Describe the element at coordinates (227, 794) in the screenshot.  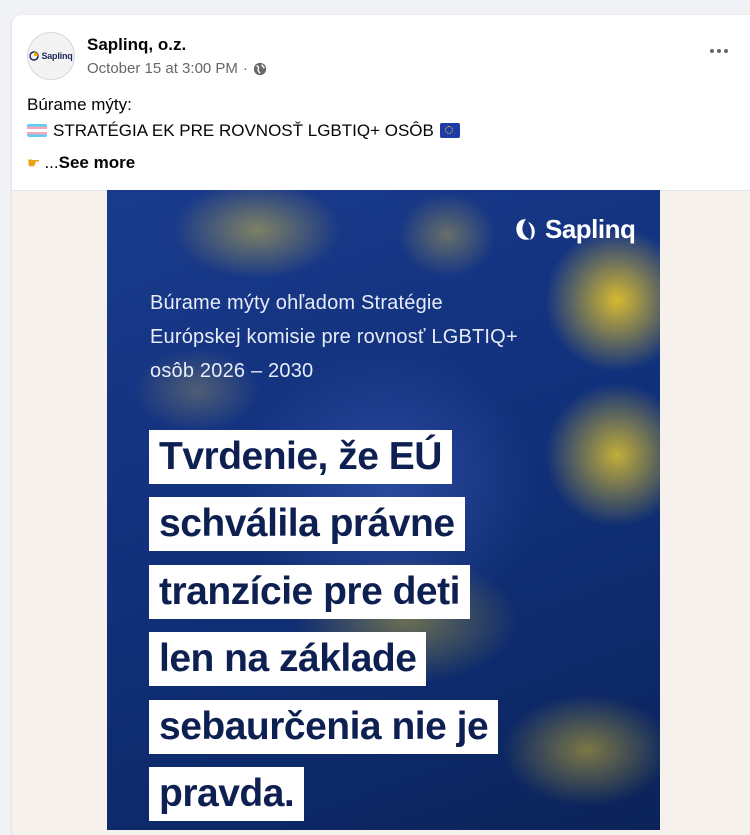
I see `headline-line: pravda.` at that location.